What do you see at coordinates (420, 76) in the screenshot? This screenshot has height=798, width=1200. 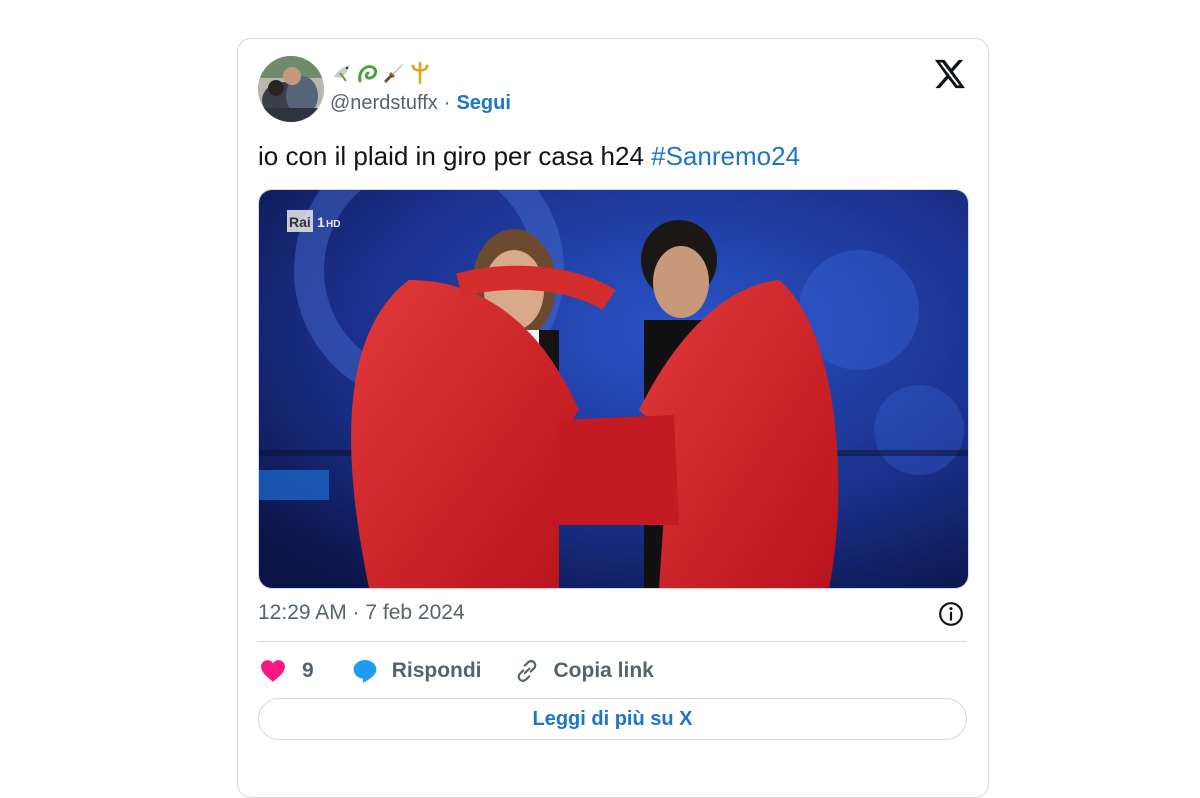 I see `trident-emoji-icon` at bounding box center [420, 76].